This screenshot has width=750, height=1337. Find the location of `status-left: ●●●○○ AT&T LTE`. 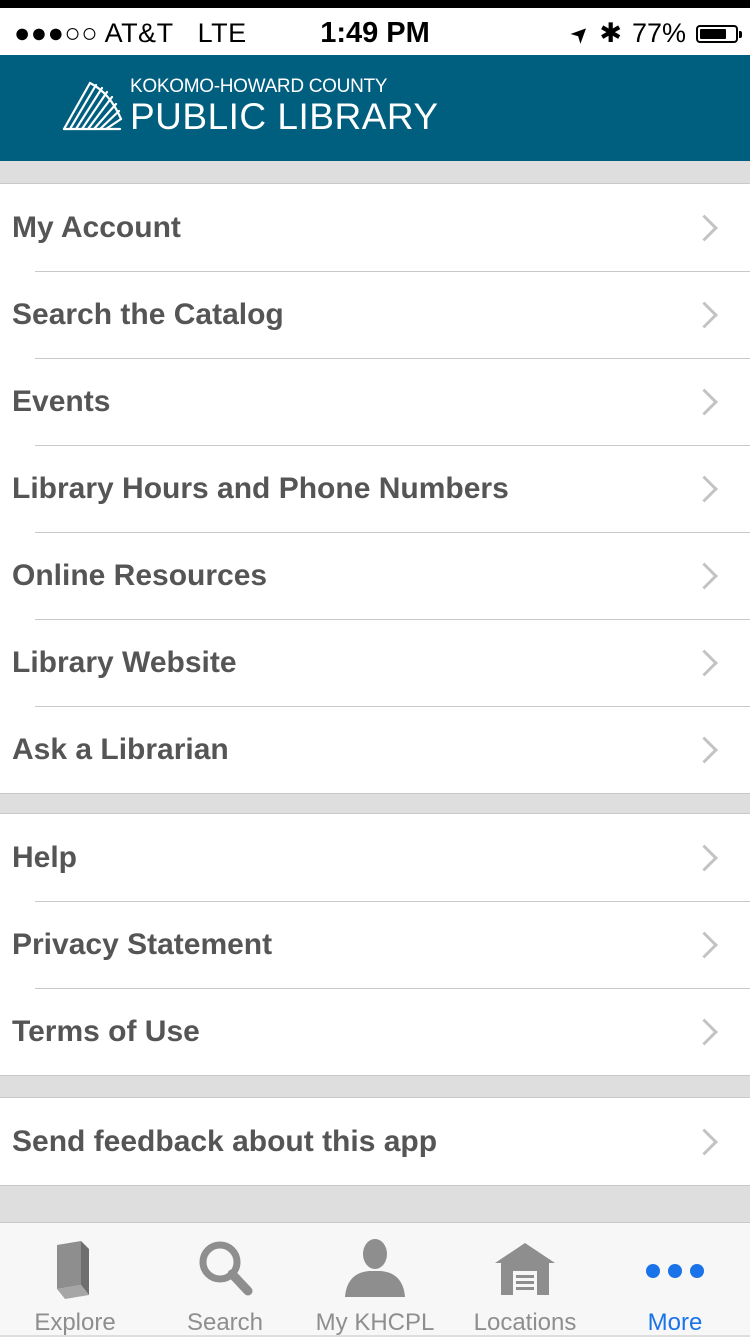

status-left: ●●●○○ AT&T LTE is located at coordinates (130, 33).